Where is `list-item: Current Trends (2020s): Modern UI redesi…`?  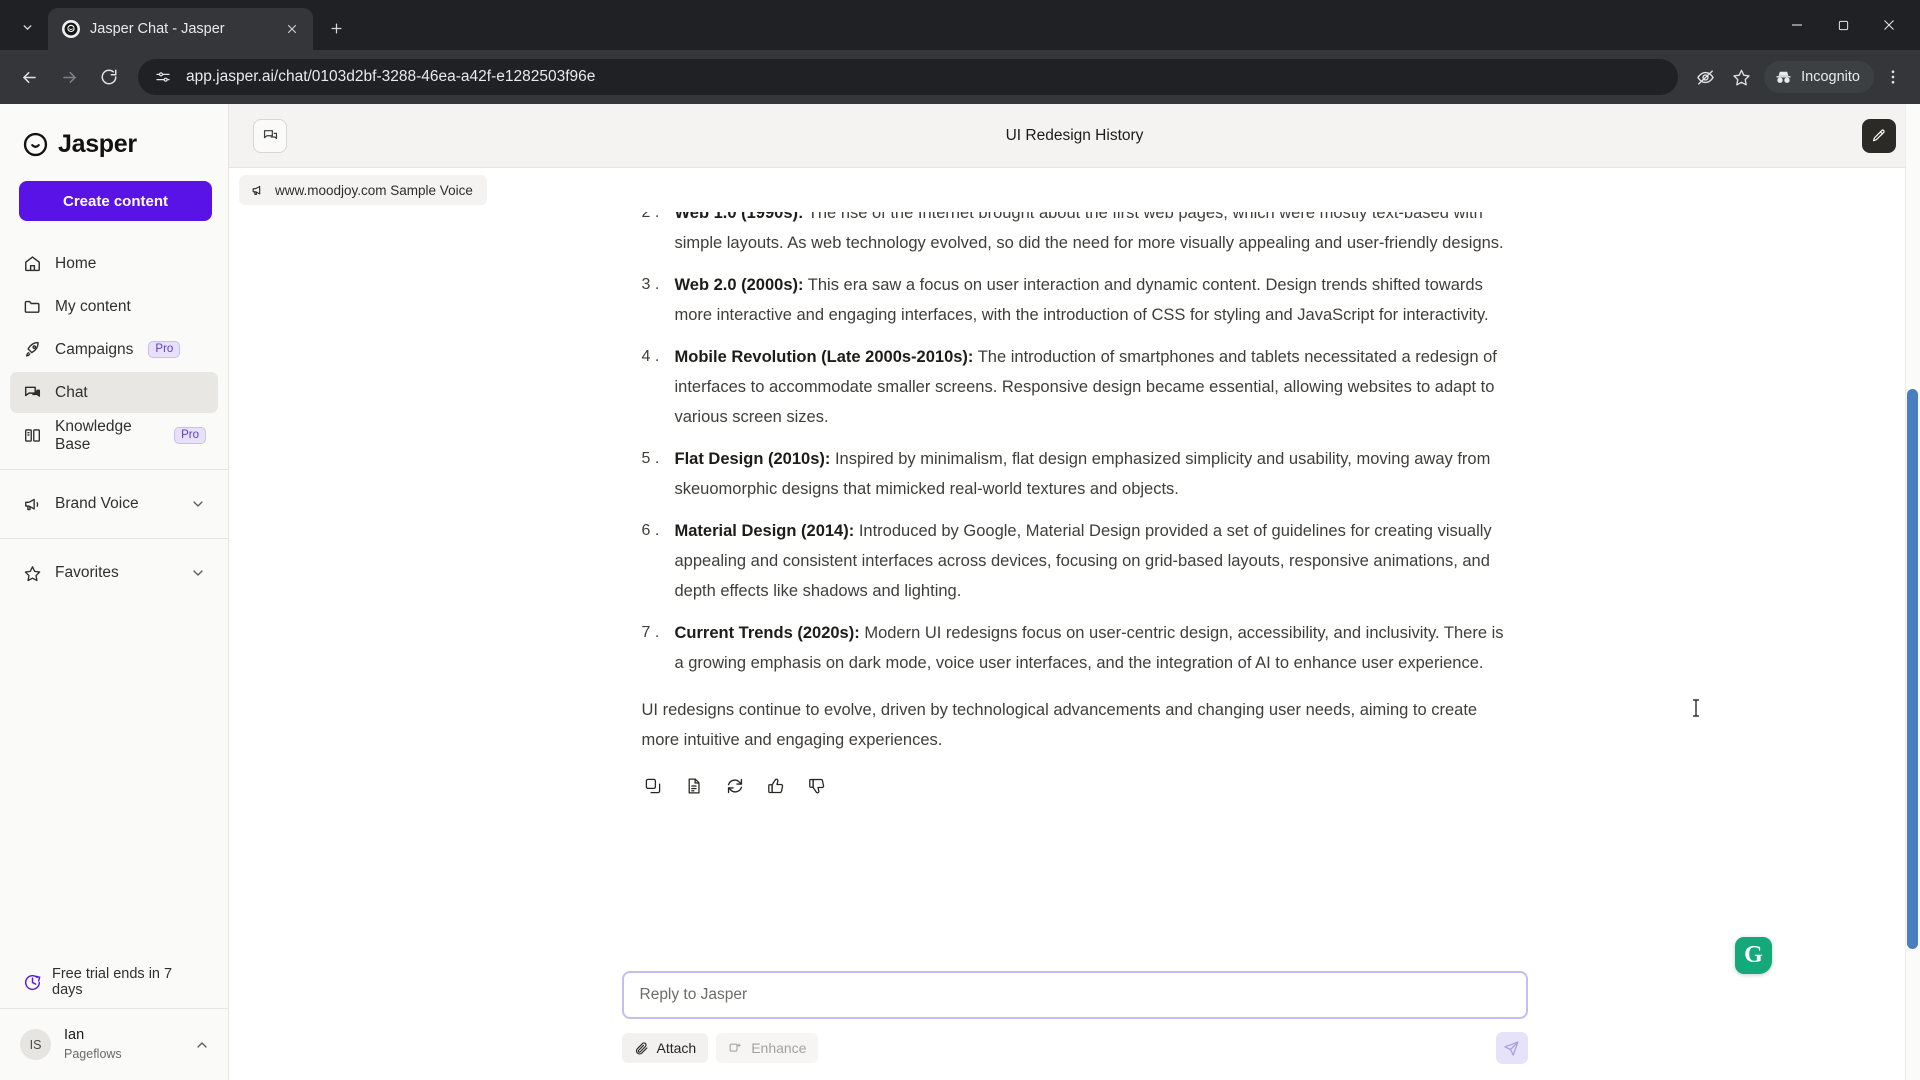 list-item: Current Trends (2020s): Modern UI redesi… is located at coordinates (1075, 648).